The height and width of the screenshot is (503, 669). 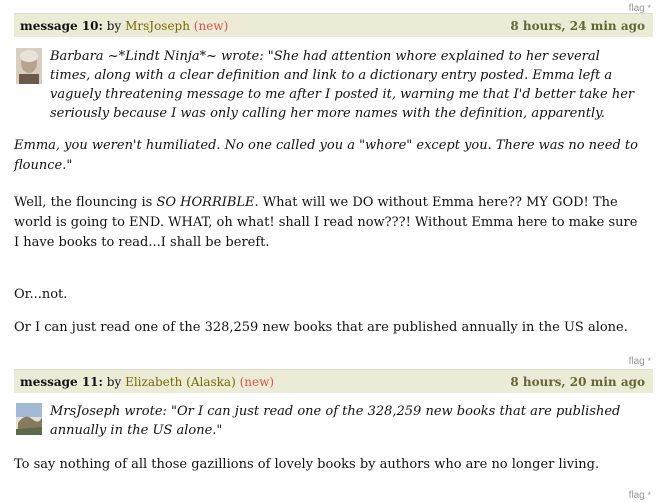 What do you see at coordinates (41, 294) in the screenshot?
I see `message-paragraph: Or...not.` at bounding box center [41, 294].